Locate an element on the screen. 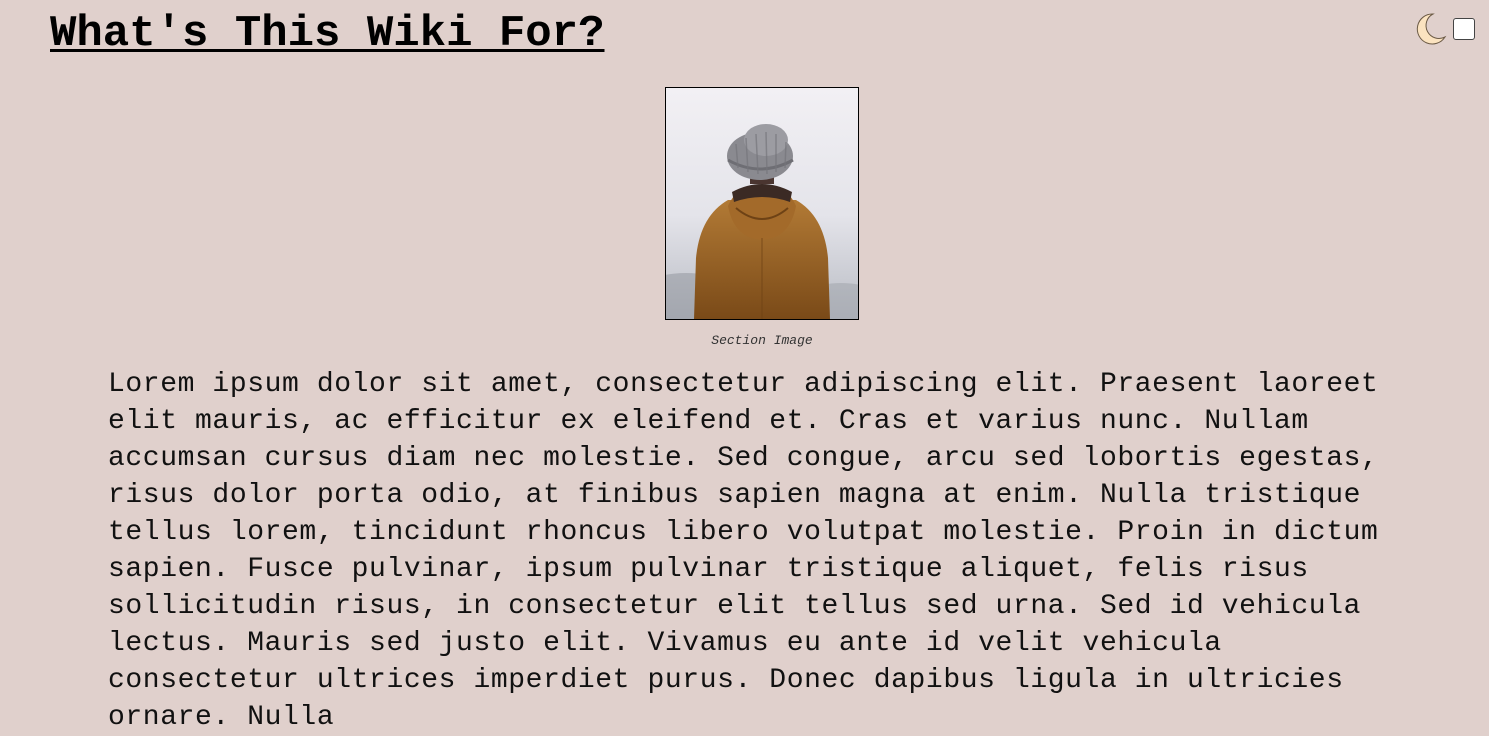 Image resolution: width=1489 pixels, height=736 pixels. image-caption: Section Image is located at coordinates (762, 340).